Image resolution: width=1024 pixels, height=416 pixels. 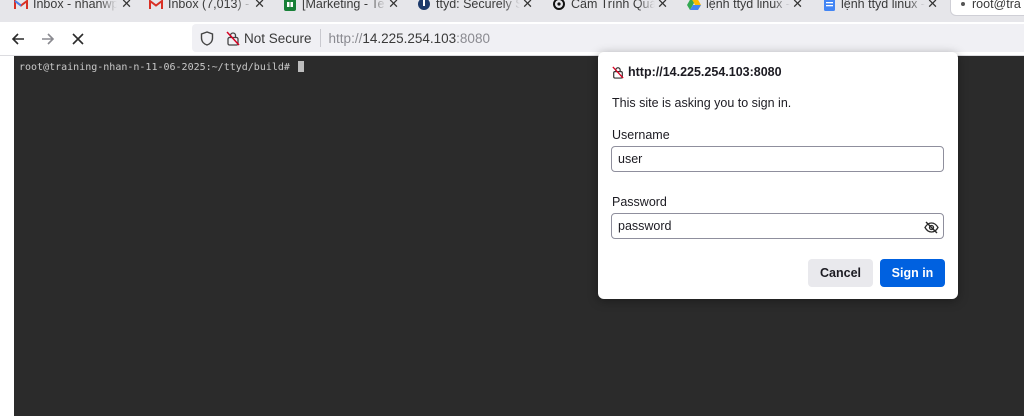 What do you see at coordinates (345, 38) in the screenshot?
I see `url-prefix: http://` at bounding box center [345, 38].